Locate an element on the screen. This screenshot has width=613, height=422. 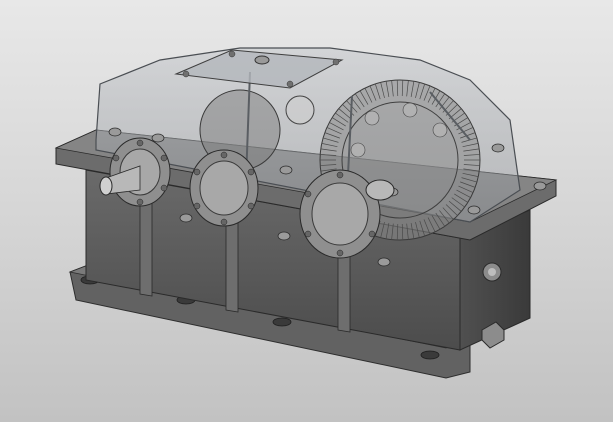
vent-plug is located at coordinates (262, 60).